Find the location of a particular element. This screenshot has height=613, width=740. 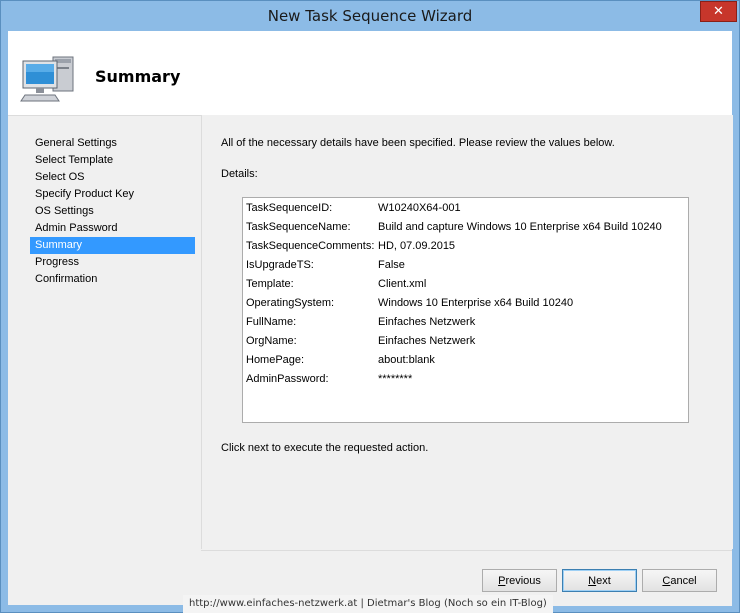

computer-icon is located at coordinates (47, 79).